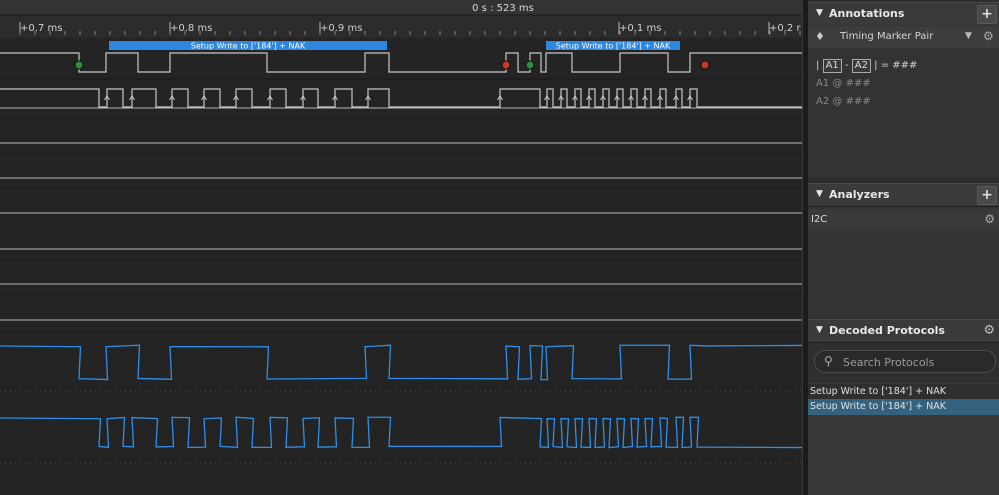 This screenshot has height=495, width=999. I want to click on marker-a1-box: A1, so click(832, 66).